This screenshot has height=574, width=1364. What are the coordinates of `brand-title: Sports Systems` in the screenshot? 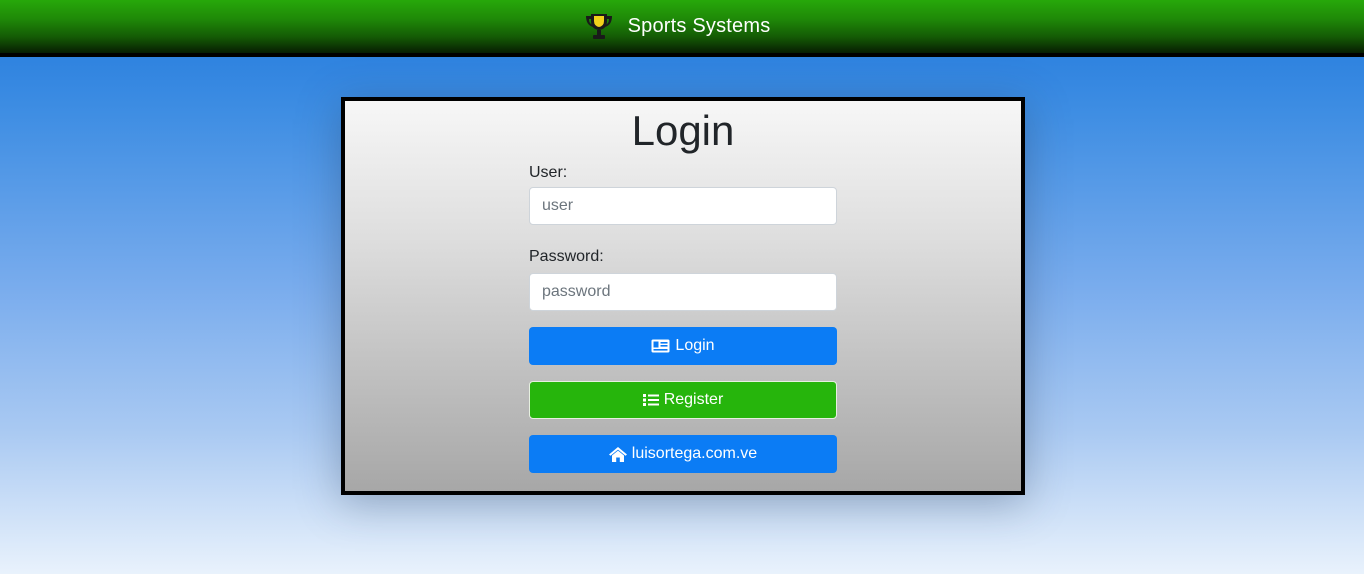 It's located at (699, 26).